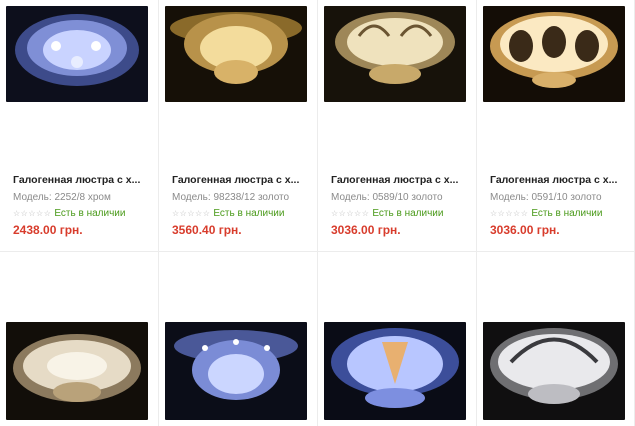 Image resolution: width=635 pixels, height=426 pixels. I want to click on product-price: 2438.00 грн., so click(48, 230).